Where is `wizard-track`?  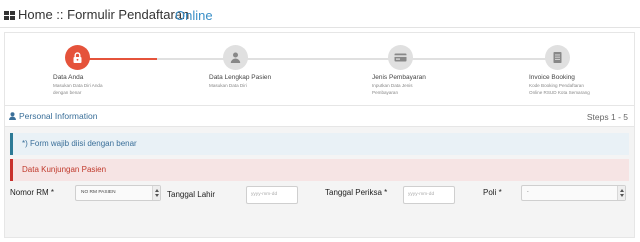 wizard-track is located at coordinates (353, 59).